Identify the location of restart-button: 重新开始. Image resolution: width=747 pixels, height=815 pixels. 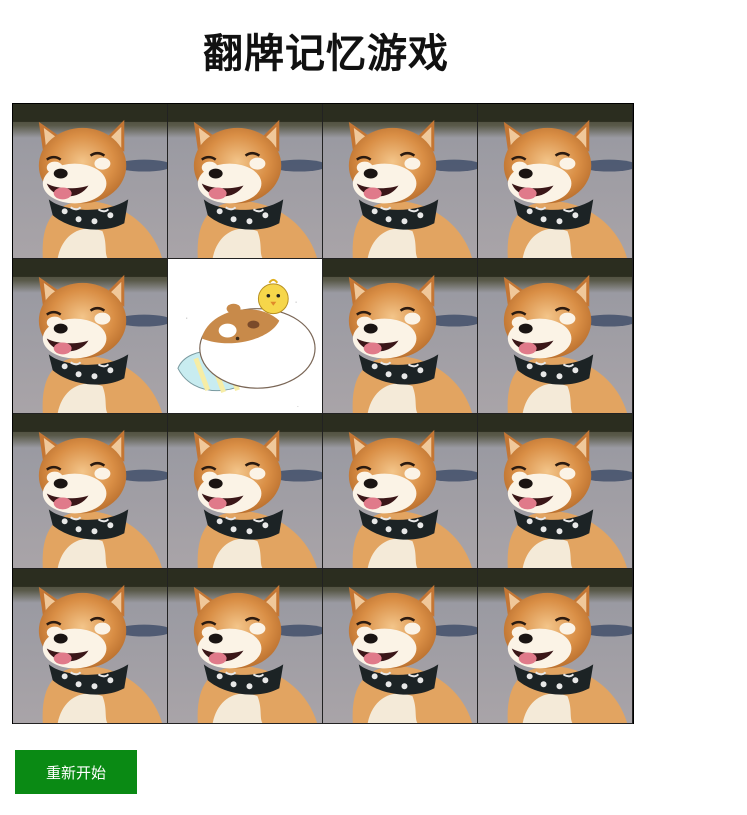
(76, 772).